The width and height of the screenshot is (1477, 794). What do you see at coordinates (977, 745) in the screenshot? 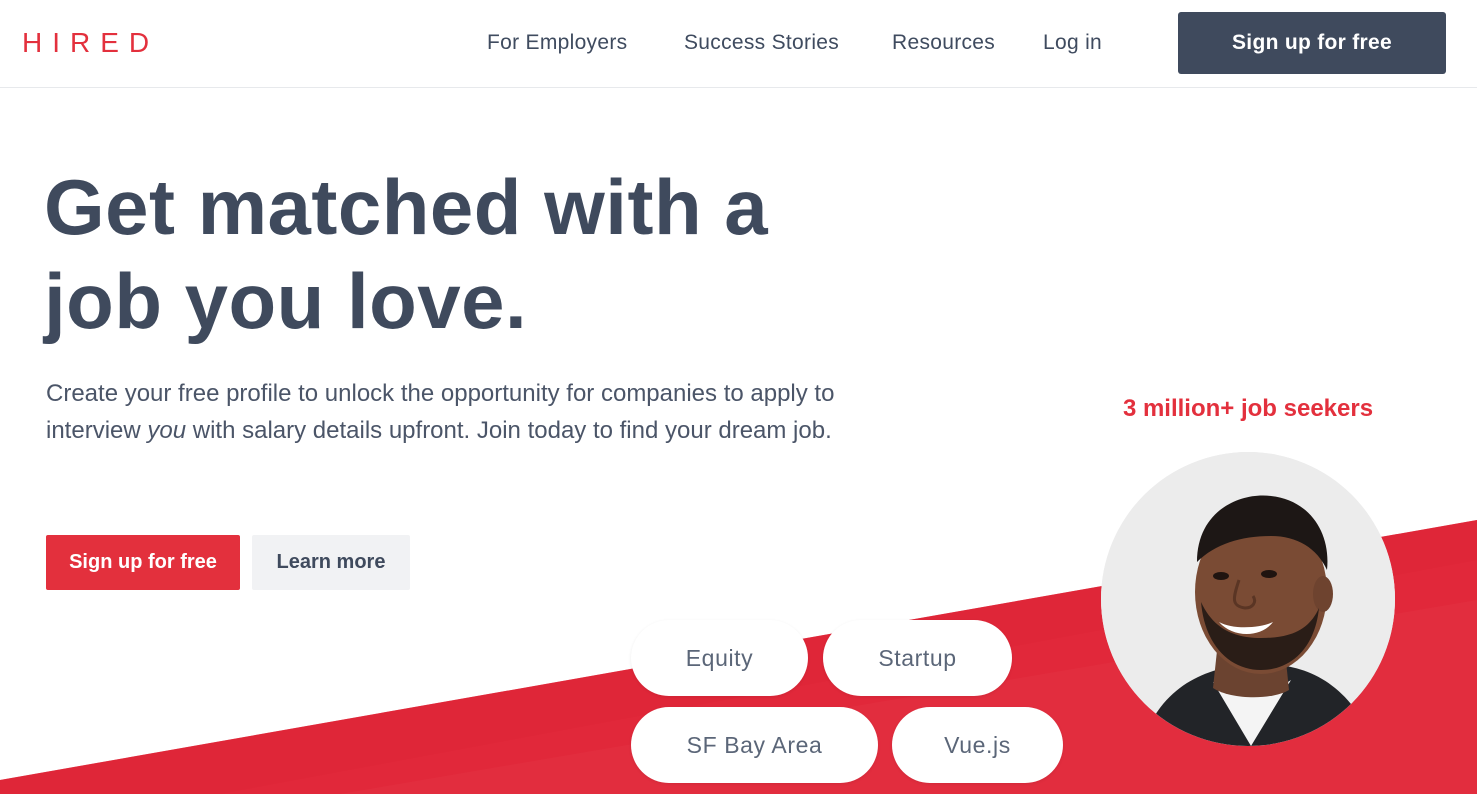
I see `filter-tag-vuejs: Vue.js` at bounding box center [977, 745].